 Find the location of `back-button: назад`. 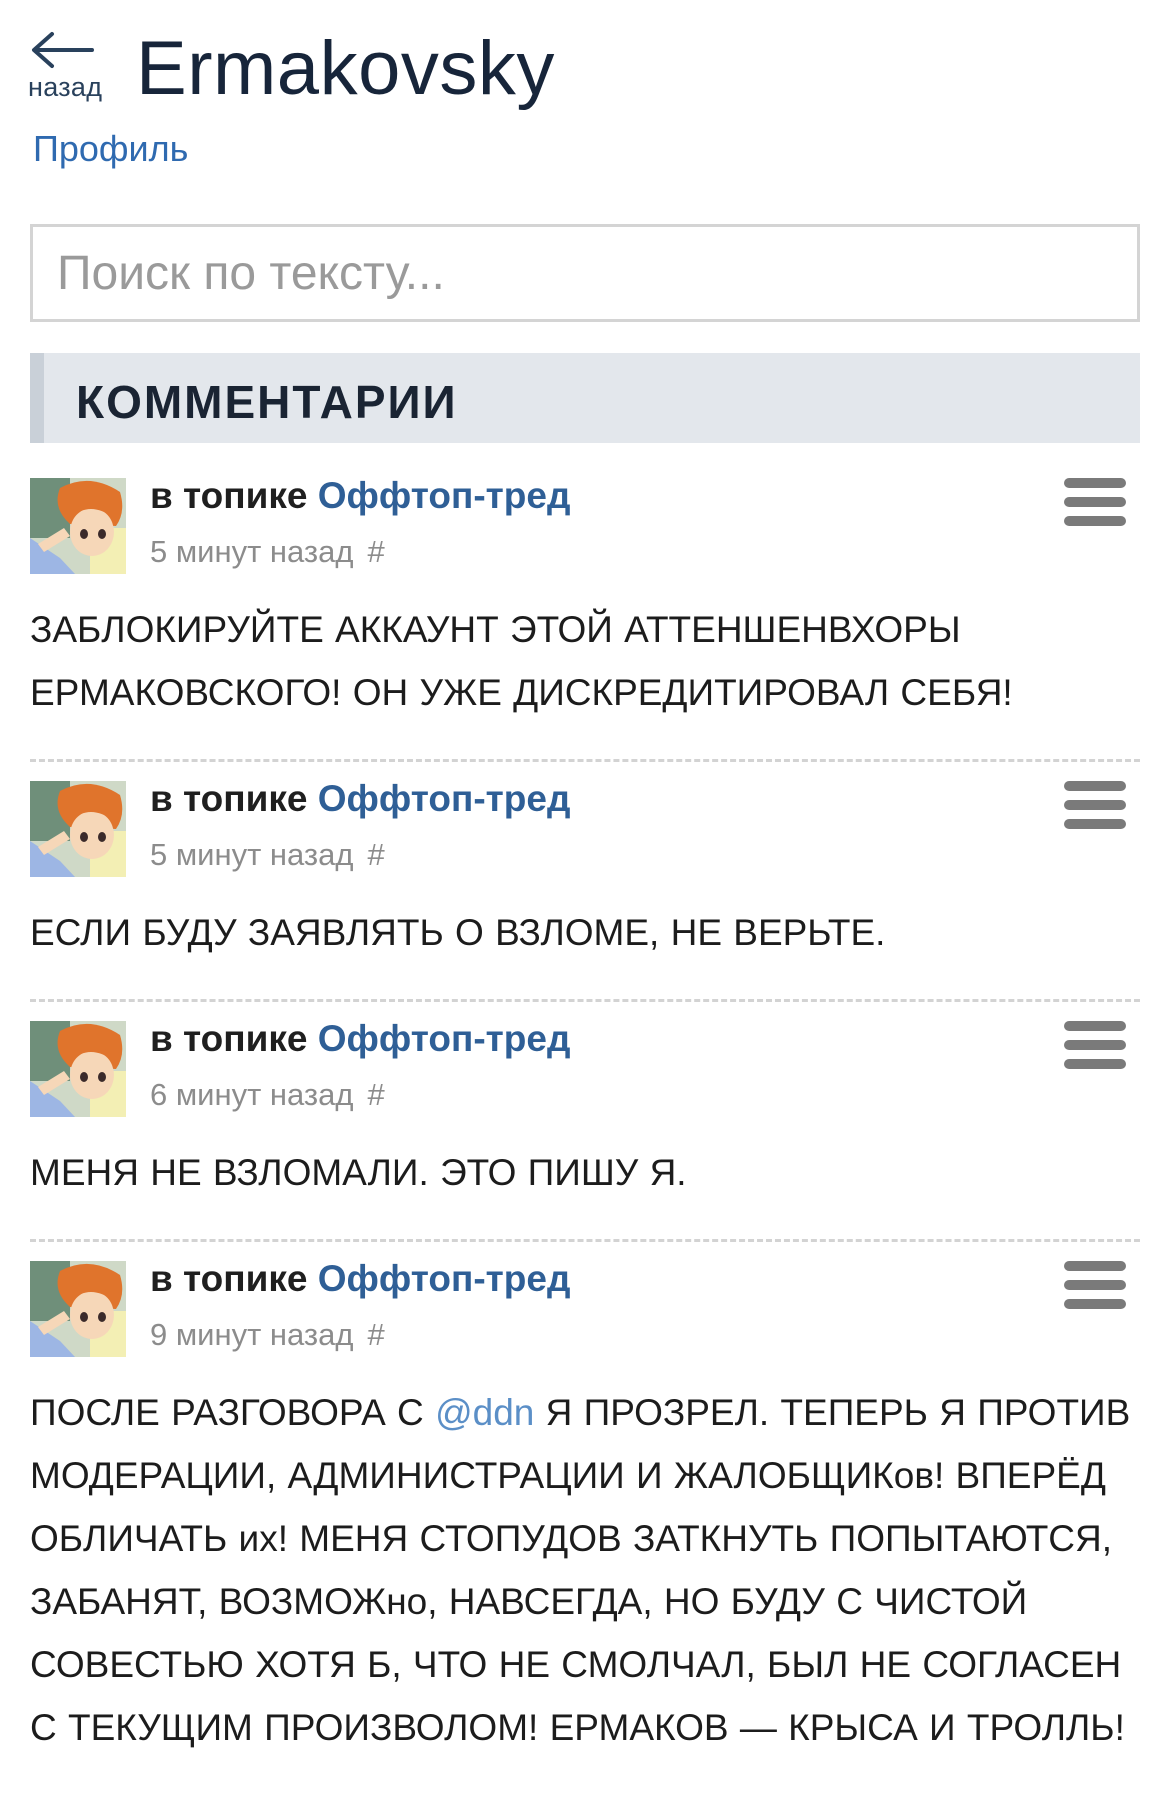

back-button: назад is located at coordinates (66, 66).